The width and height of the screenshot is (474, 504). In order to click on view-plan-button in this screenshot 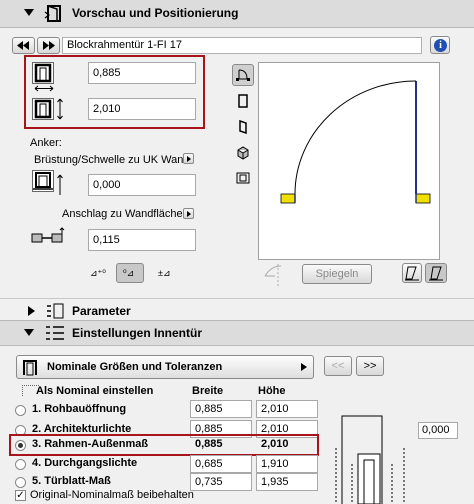, I will do `click(243, 75)`.